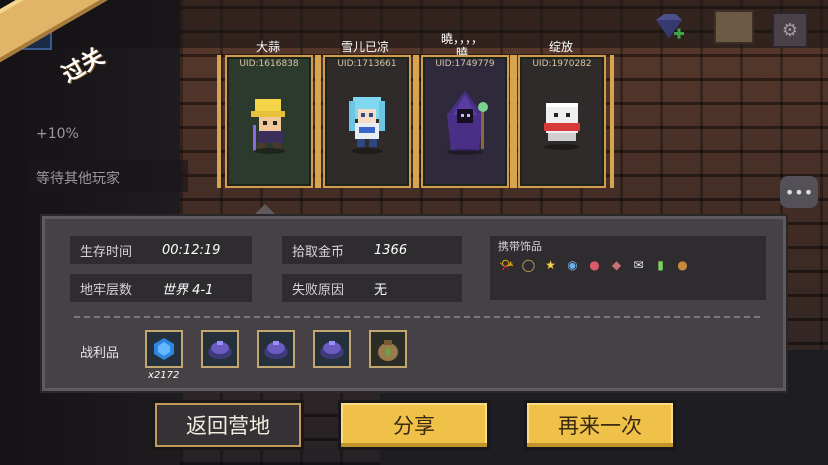  Describe the element at coordinates (367, 64) in the screenshot. I see `player-uid: UID:1713661` at that location.